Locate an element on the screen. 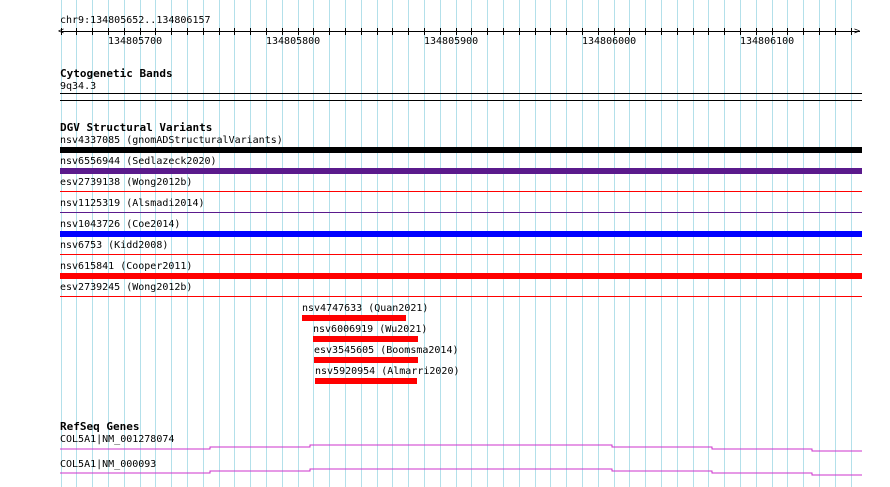 Image resolution: width=890 pixels, height=487 pixels. track-title: DGV Structural Variants is located at coordinates (136, 127).